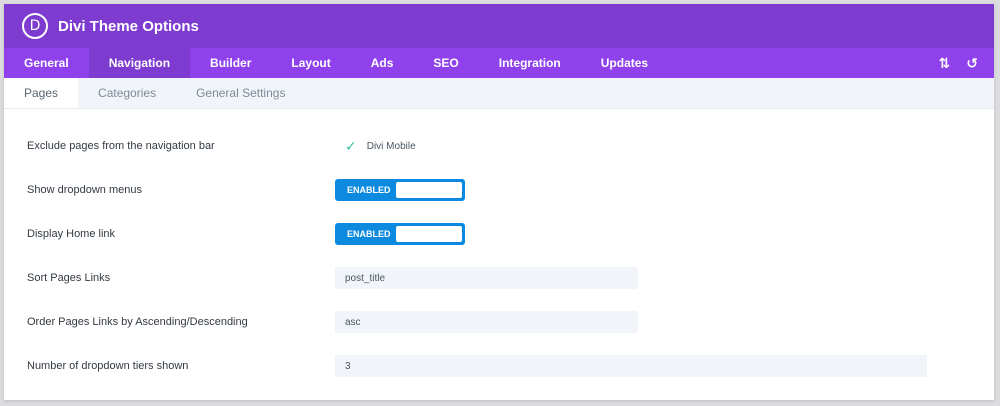  Describe the element at coordinates (71, 234) in the screenshot. I see `setting-label: Display Home link` at that location.